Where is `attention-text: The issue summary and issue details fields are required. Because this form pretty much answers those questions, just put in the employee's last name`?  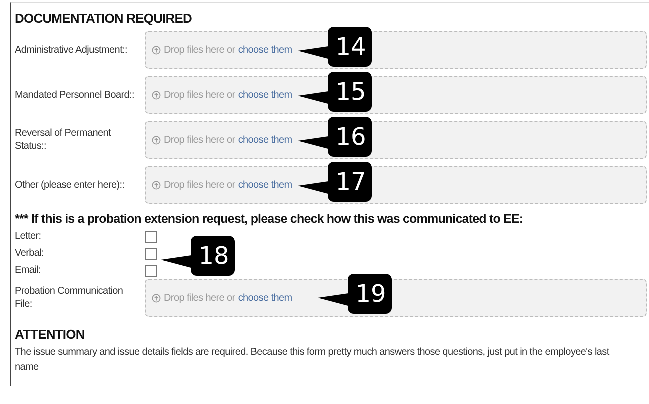
attention-text: The issue summary and issue details fields are required. Because this form pretty much answers those questions, just put in the employee's last name is located at coordinates (313, 360).